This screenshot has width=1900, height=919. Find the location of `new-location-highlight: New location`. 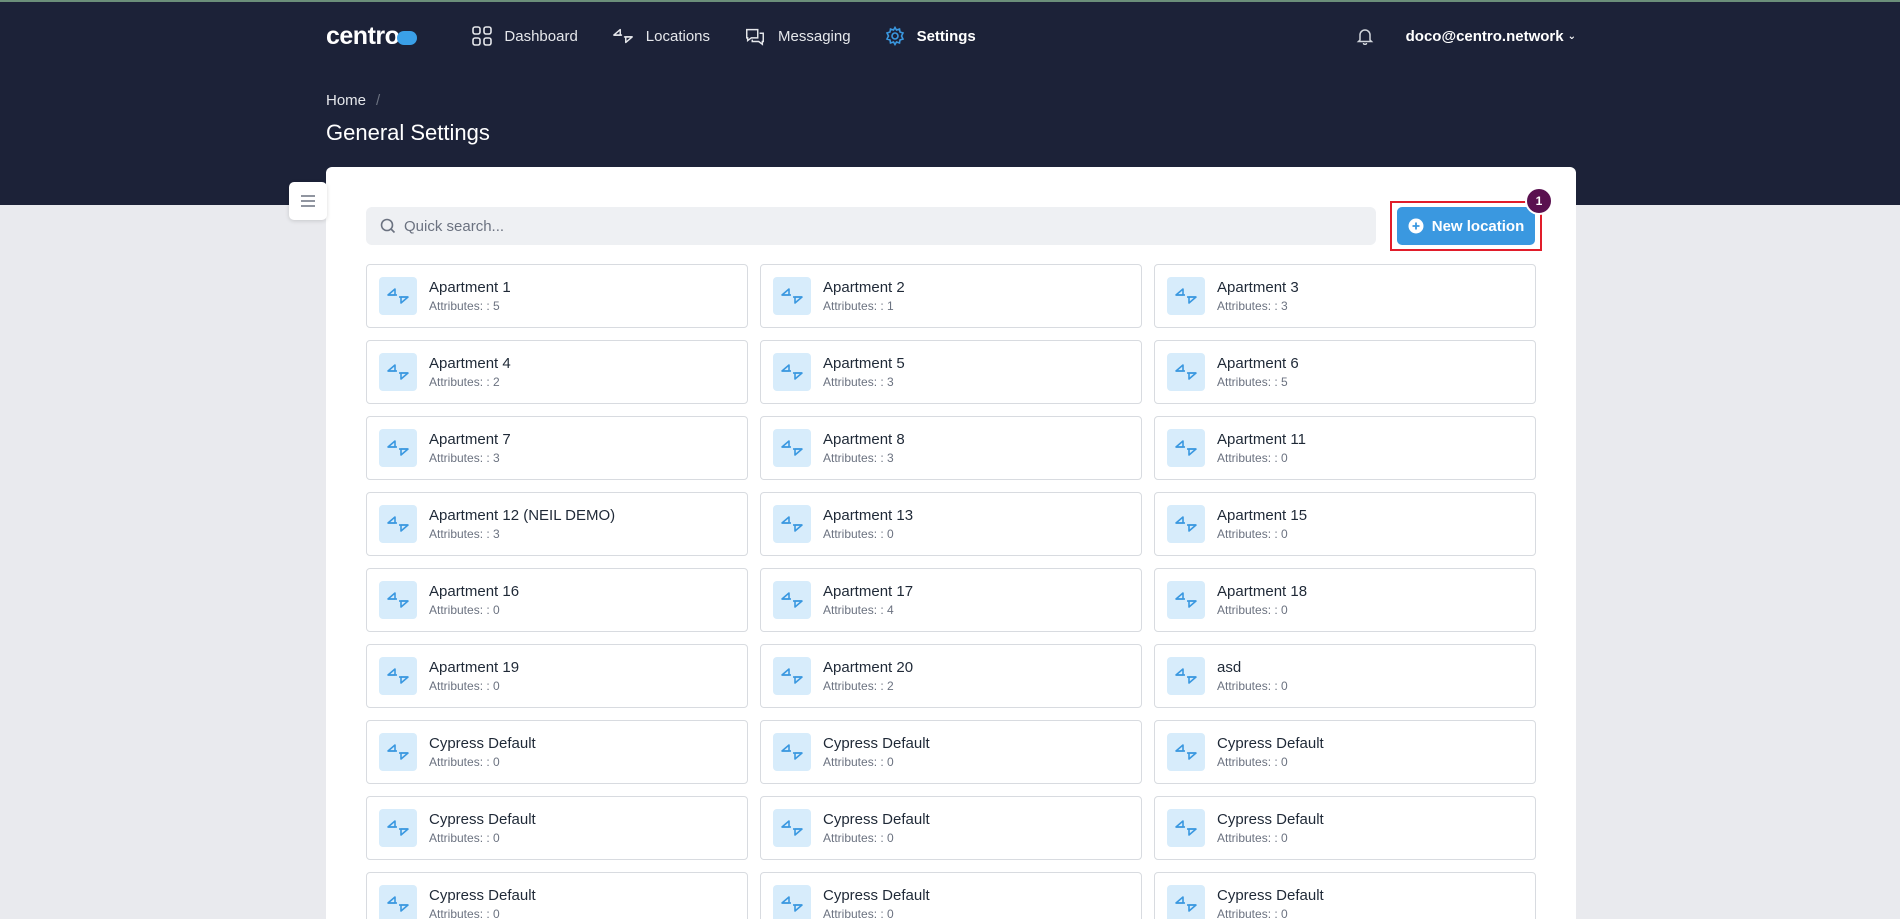

new-location-highlight: New location is located at coordinates (1466, 226).